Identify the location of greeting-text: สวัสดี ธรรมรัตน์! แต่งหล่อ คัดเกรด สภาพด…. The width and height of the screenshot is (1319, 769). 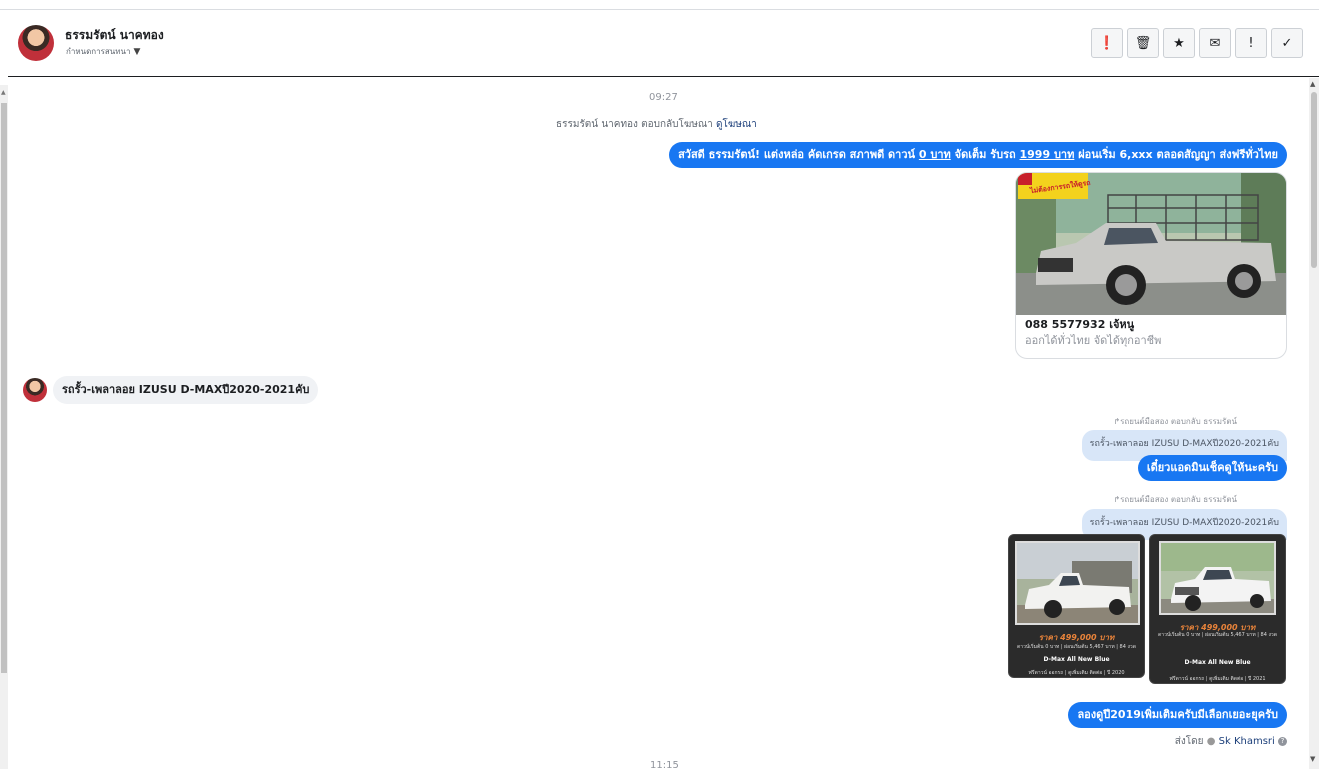
(798, 154).